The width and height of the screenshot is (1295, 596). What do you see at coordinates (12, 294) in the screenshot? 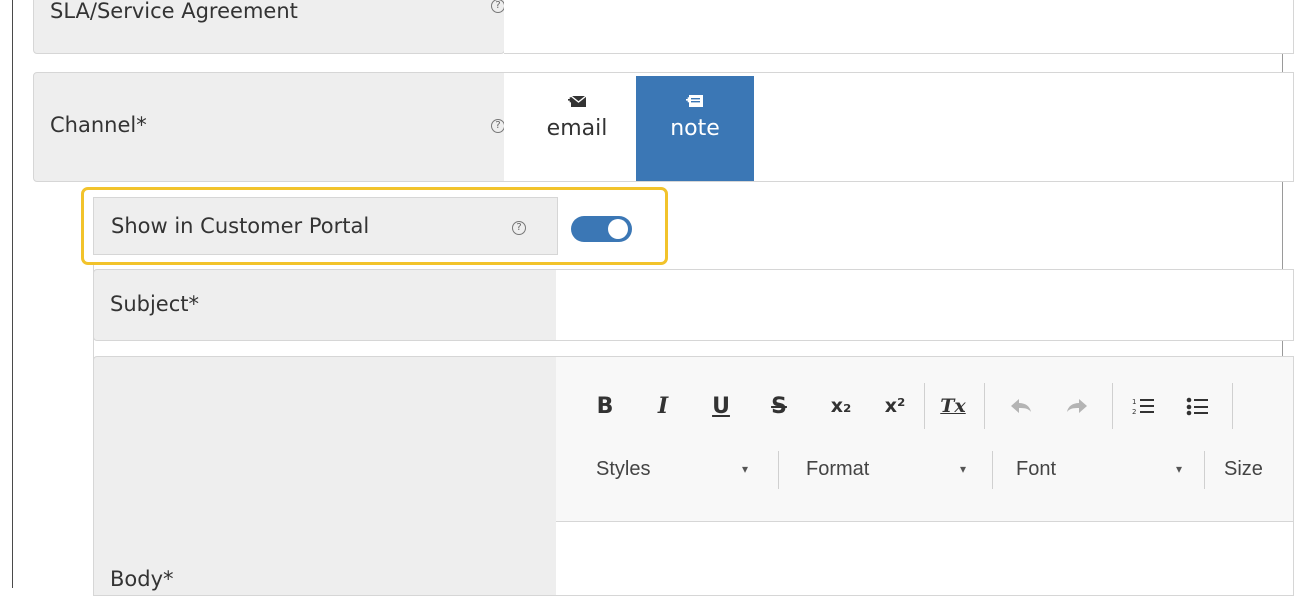
I see `window-left-edge` at bounding box center [12, 294].